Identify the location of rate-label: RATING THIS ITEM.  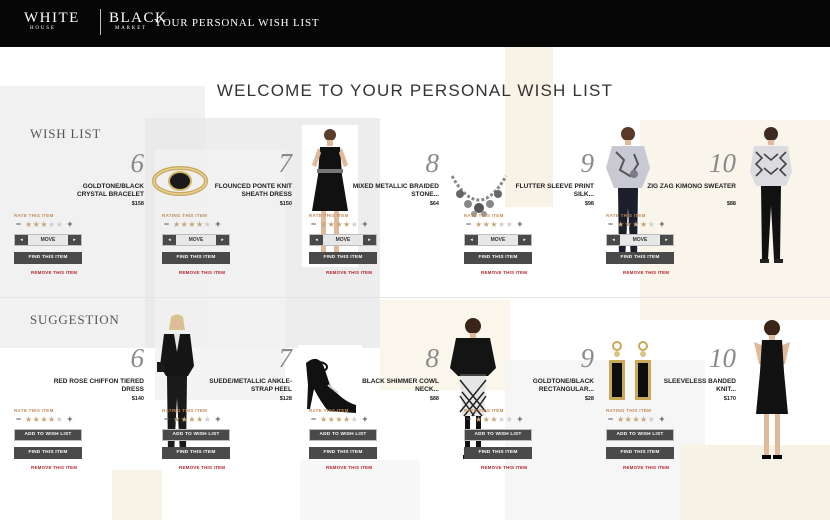
(629, 410).